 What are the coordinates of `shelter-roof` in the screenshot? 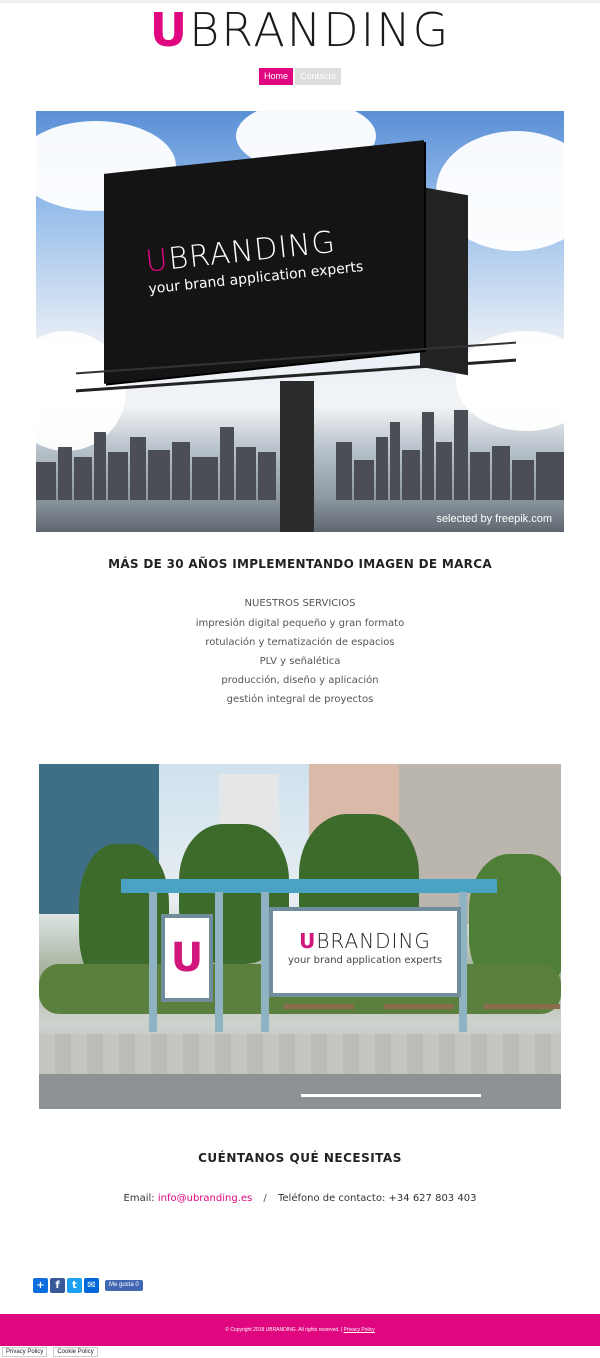 It's located at (309, 886).